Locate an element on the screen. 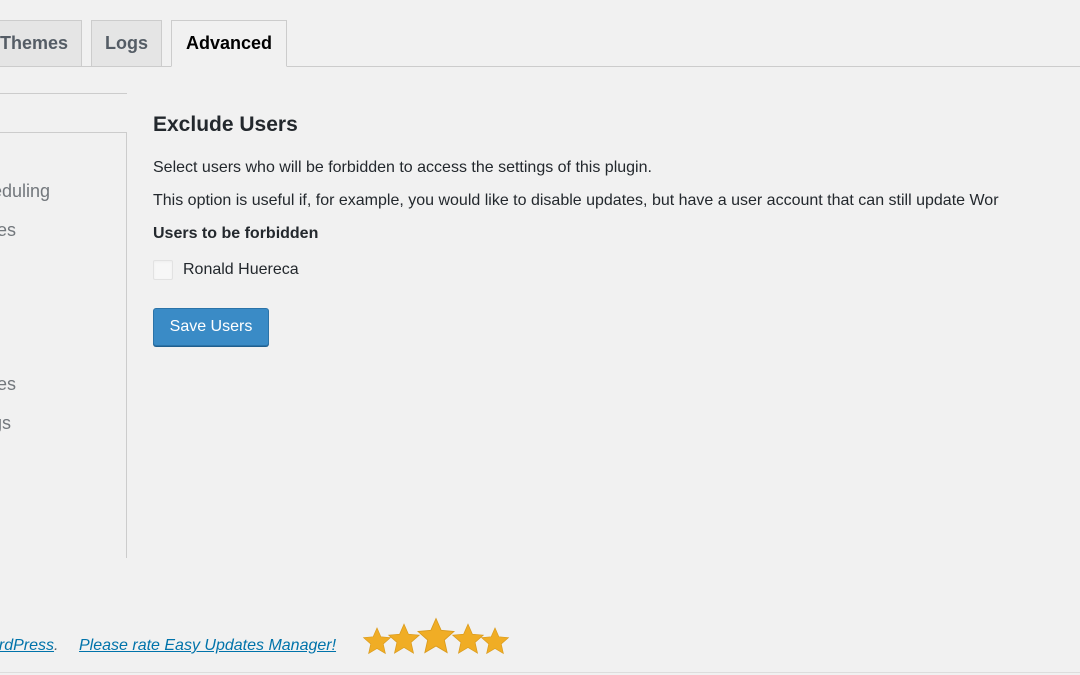 This screenshot has height=675, width=1080. tab-strip-divider is located at coordinates (540, 66).